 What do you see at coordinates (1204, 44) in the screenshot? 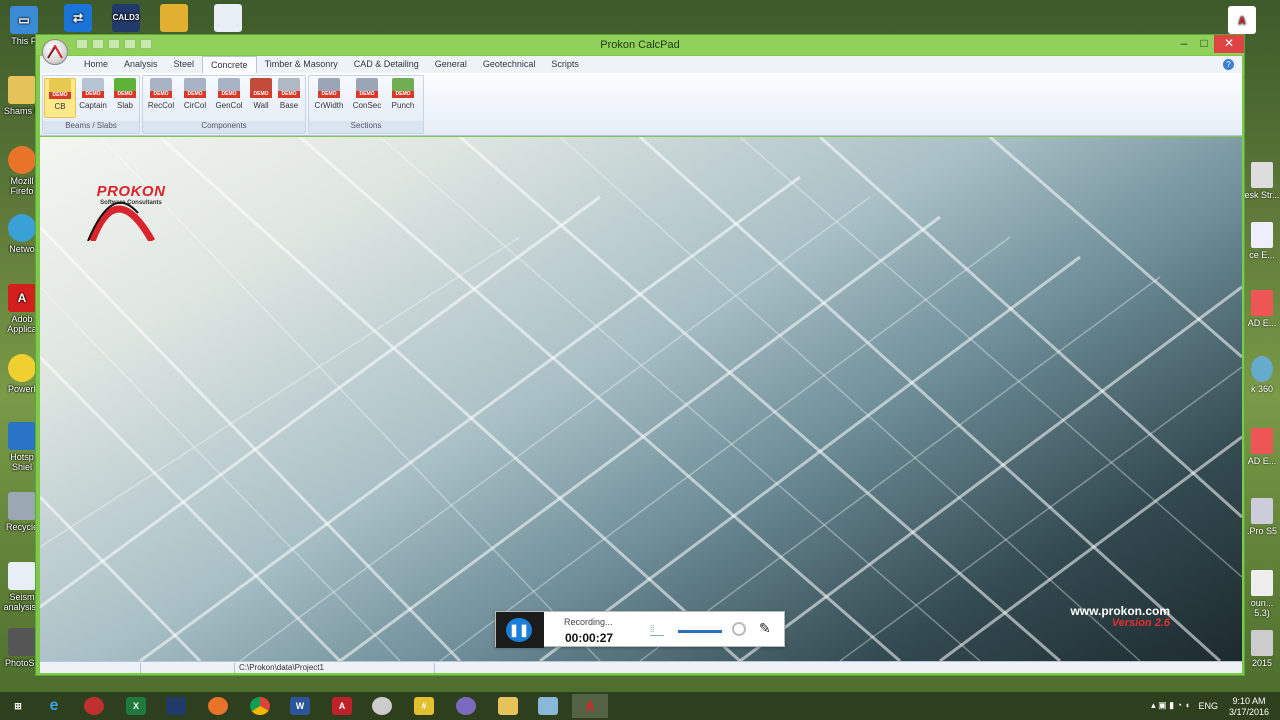
I see `maximize-button: □` at bounding box center [1204, 44].